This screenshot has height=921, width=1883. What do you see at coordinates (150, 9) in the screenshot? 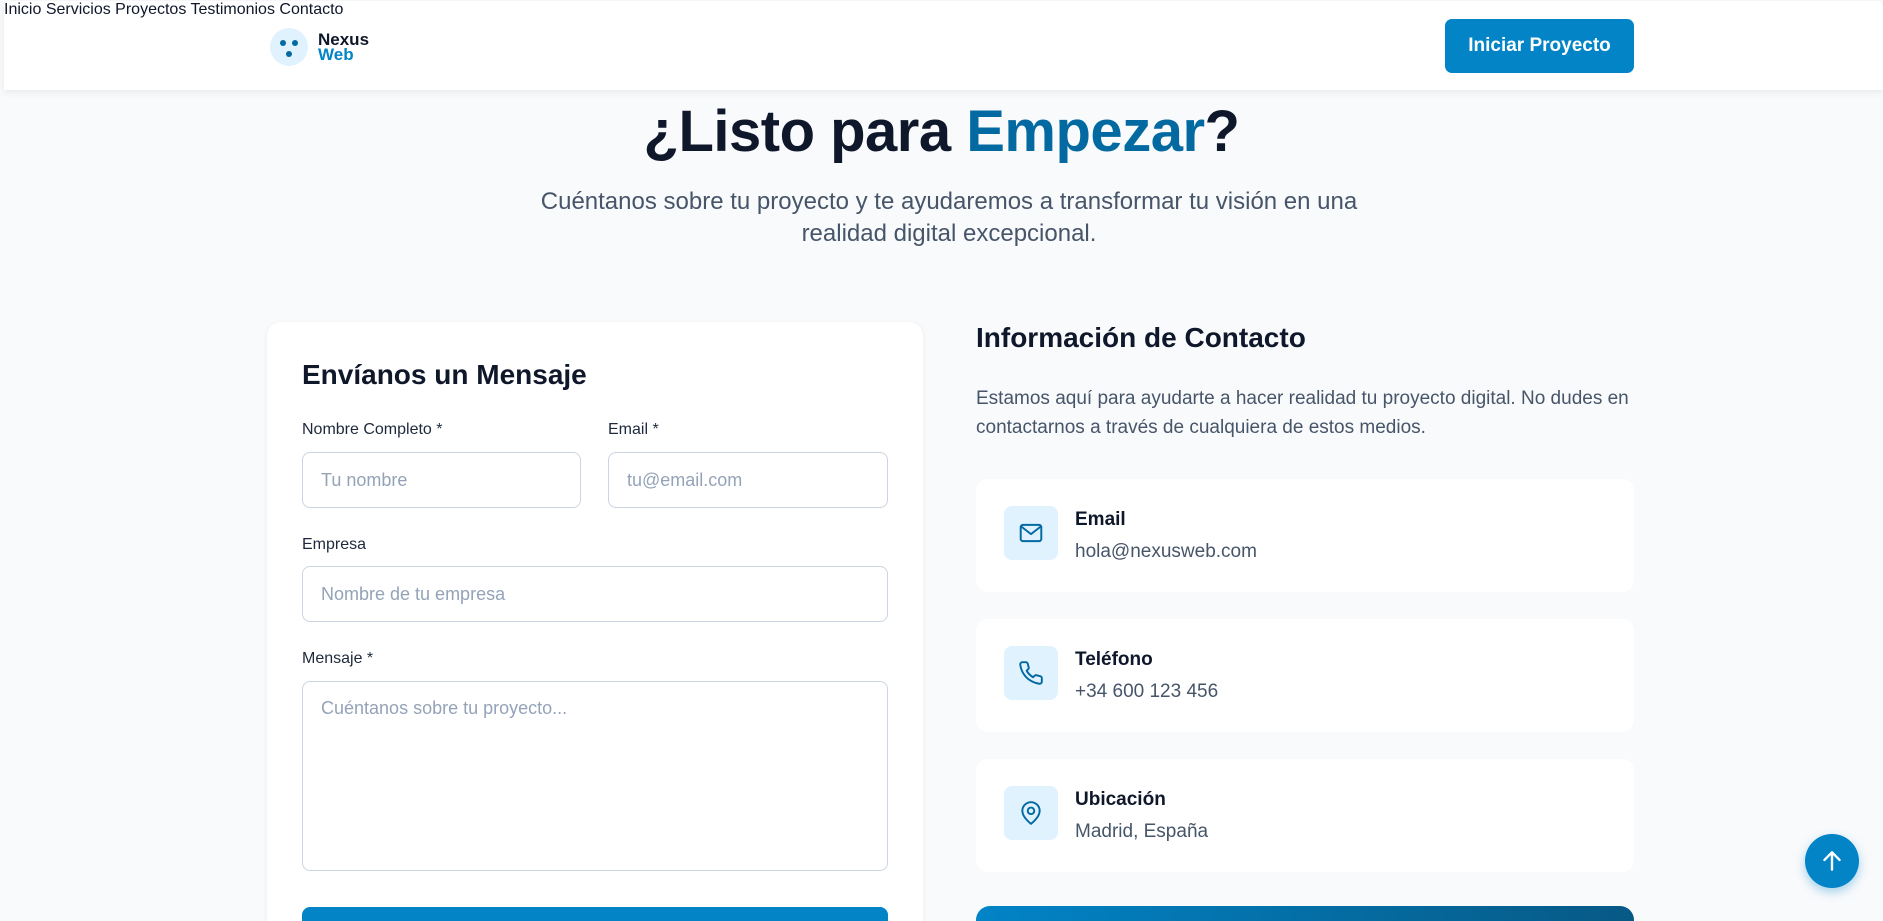
I see `nav-link-proyectos: Proyectos` at bounding box center [150, 9].